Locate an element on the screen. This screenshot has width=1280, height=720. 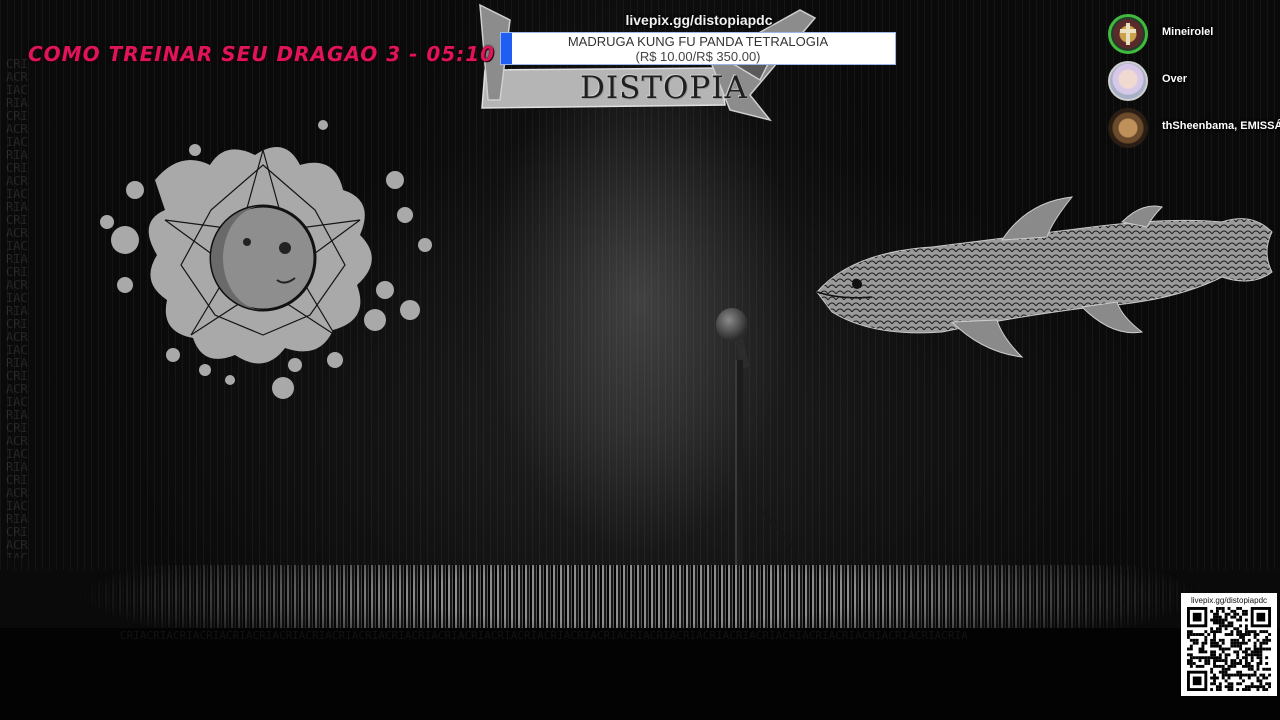
qr-finder-pattern is located at coordinates (1197, 681).